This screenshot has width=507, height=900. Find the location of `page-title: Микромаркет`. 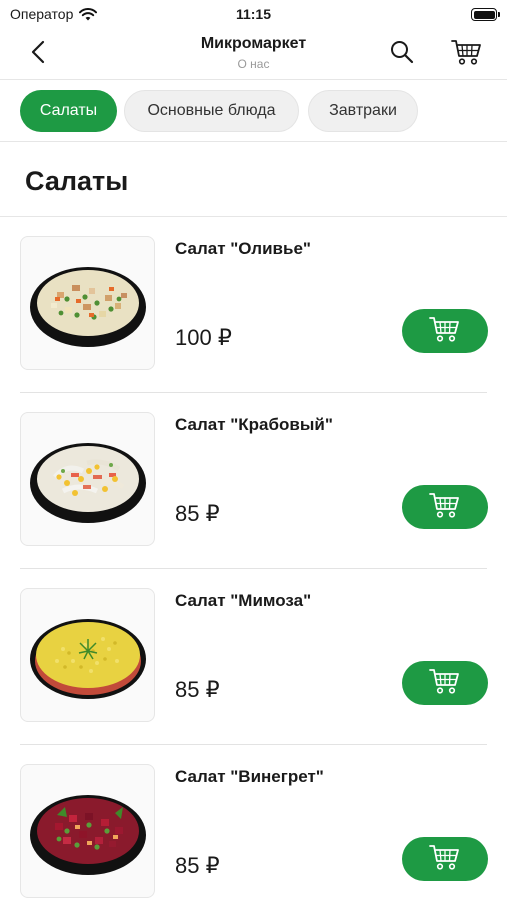

page-title: Микромаркет is located at coordinates (253, 43).